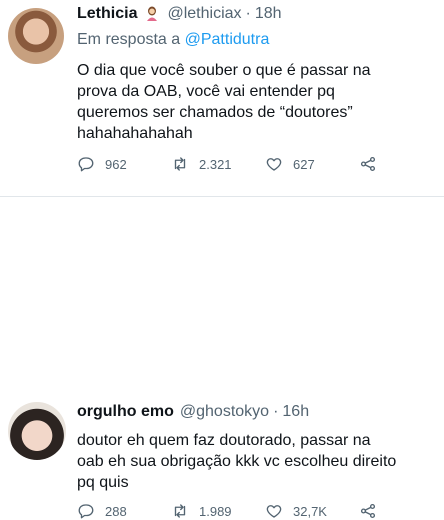 This screenshot has height=520, width=444. Describe the element at coordinates (125, 412) in the screenshot. I see `display-name: orgulho emo` at that location.